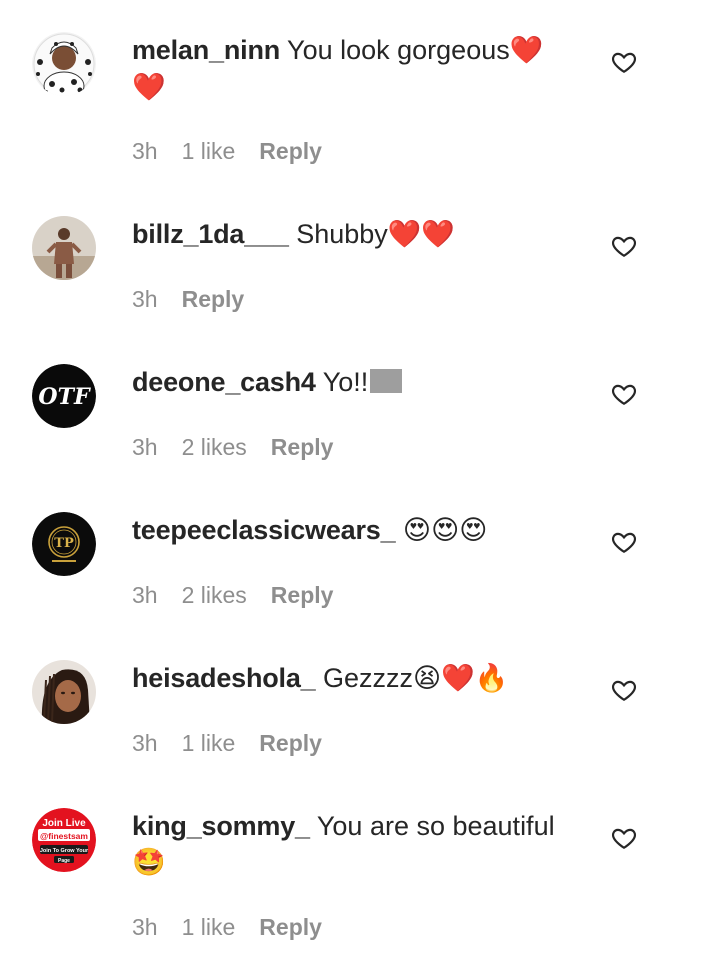 This screenshot has height=972, width=720. I want to click on comment-username: deeone_cash4, so click(224, 382).